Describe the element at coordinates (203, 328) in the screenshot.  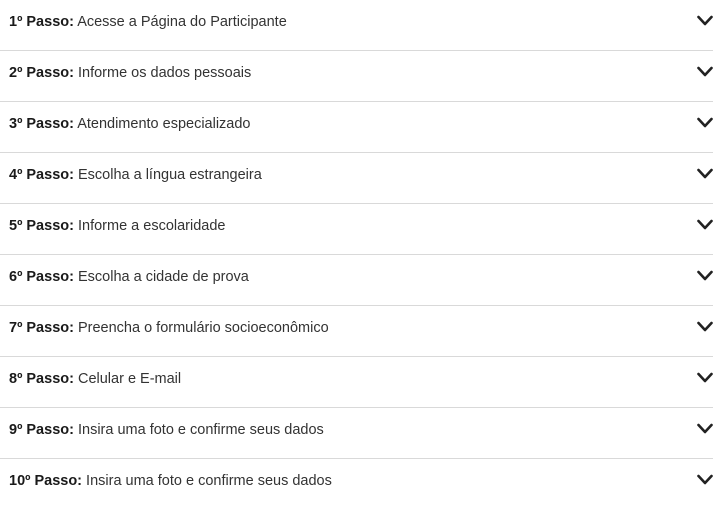
I see `step-description: Preencha o formulário socioeconômico` at that location.